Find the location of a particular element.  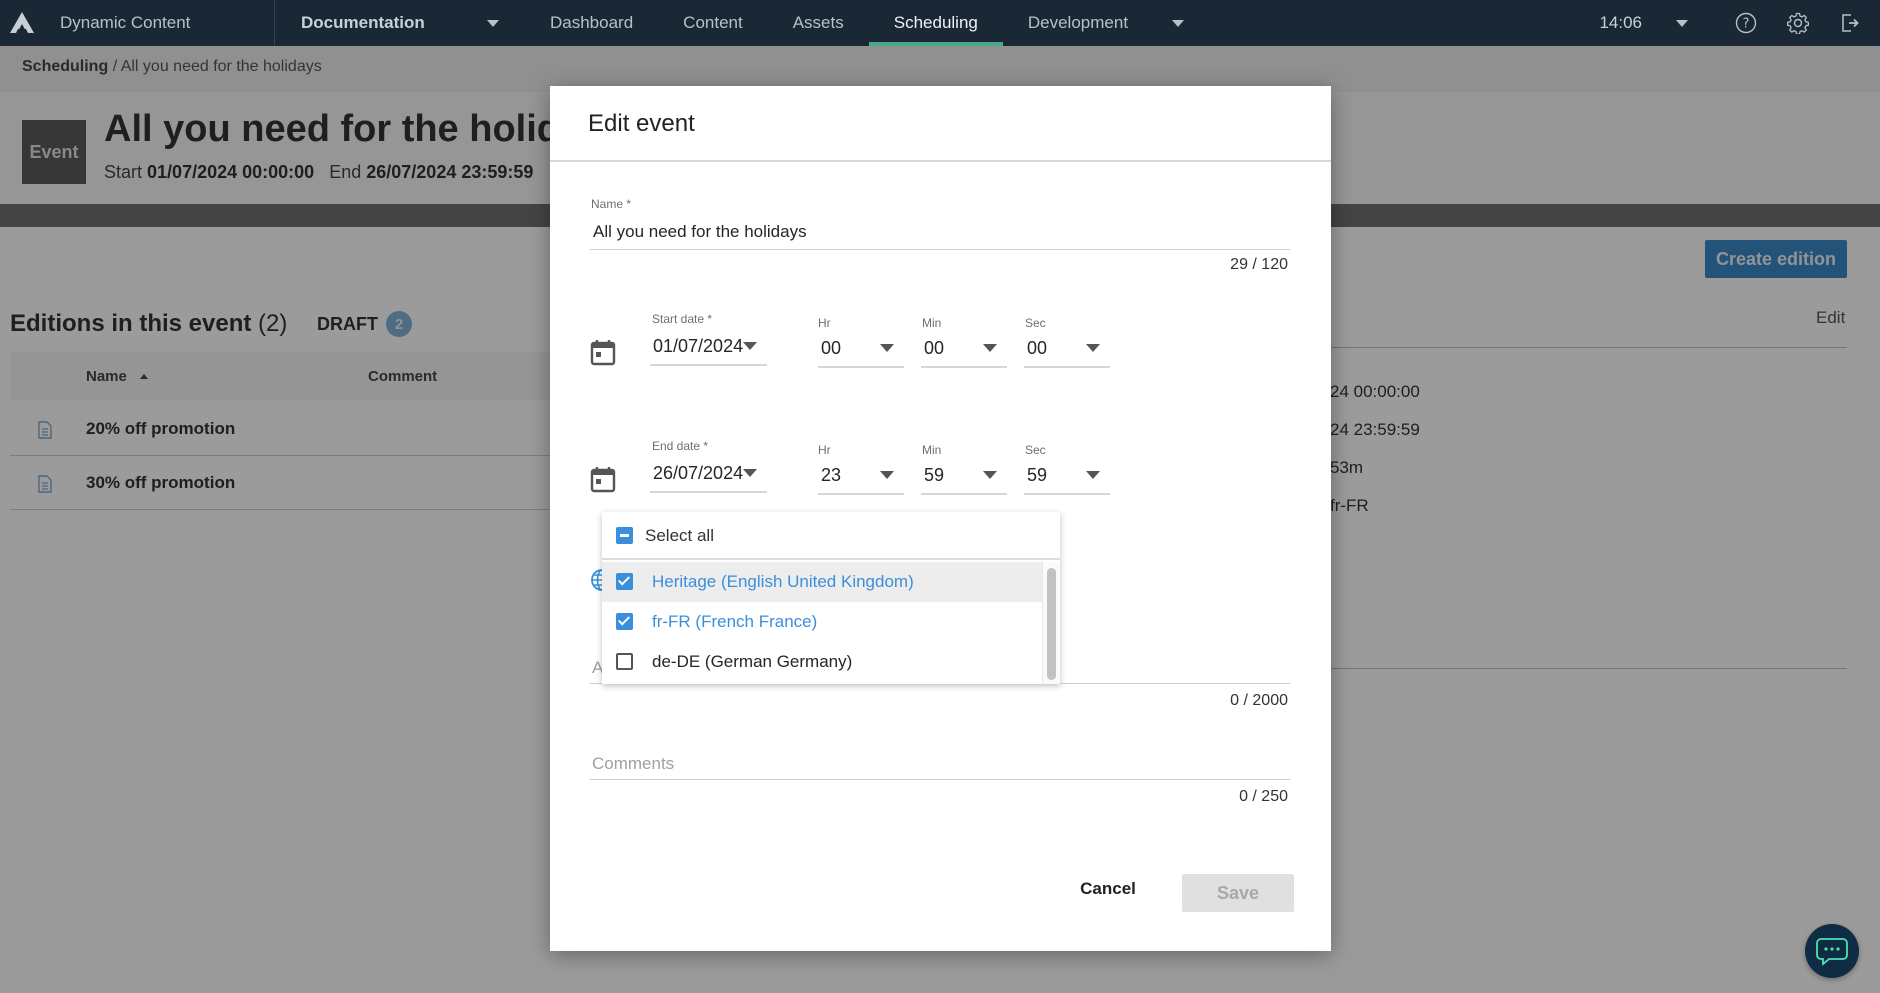

end-sec-label: Sec is located at coordinates (1035, 450).